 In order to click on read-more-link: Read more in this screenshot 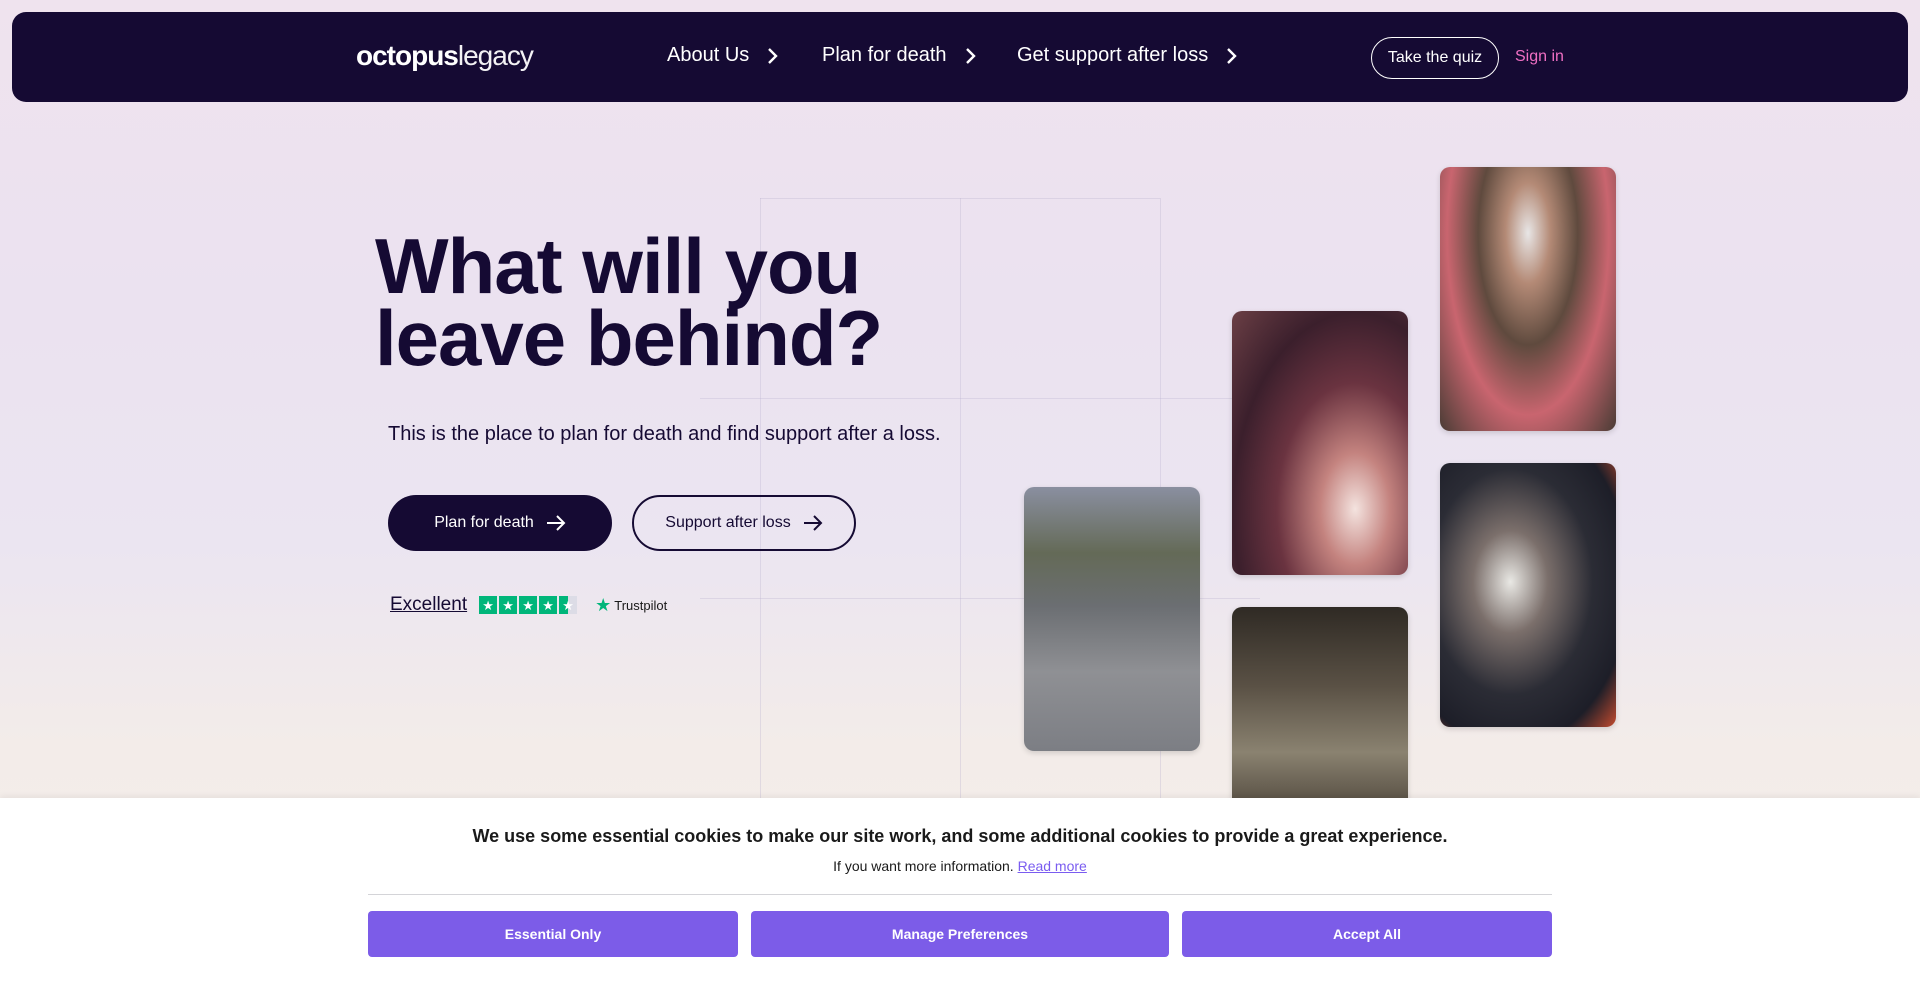, I will do `click(1052, 866)`.